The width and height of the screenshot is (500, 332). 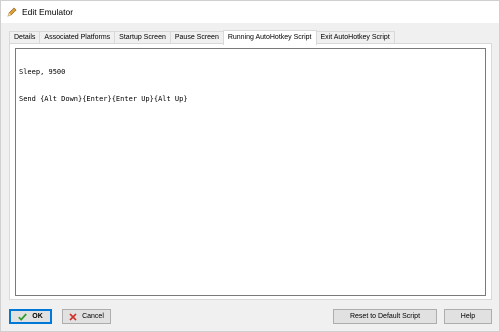 I want to click on help-button: Help, so click(x=468, y=316).